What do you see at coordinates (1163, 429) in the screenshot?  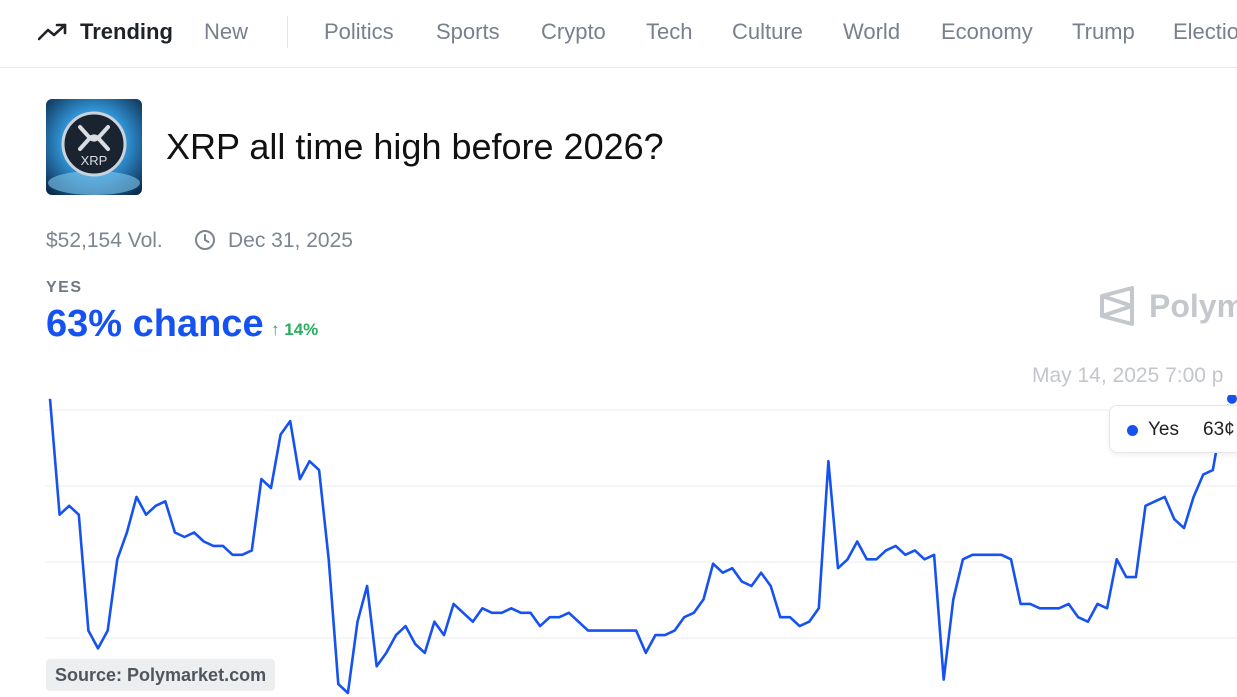 I see `tooltip-series-label: Yes` at bounding box center [1163, 429].